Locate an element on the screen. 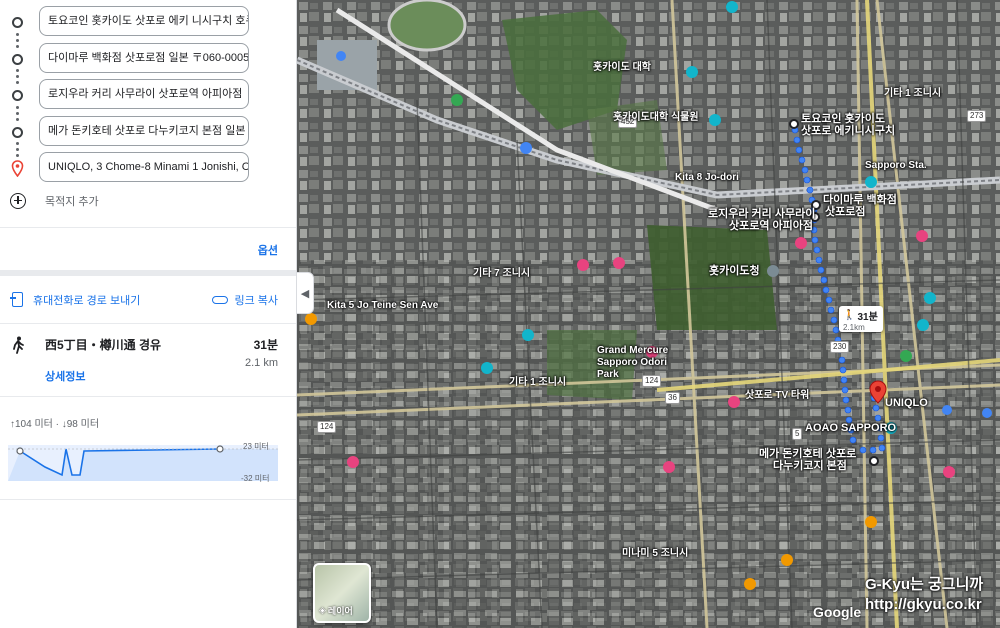  chevron-left-icon: ◀ is located at coordinates (305, 293).